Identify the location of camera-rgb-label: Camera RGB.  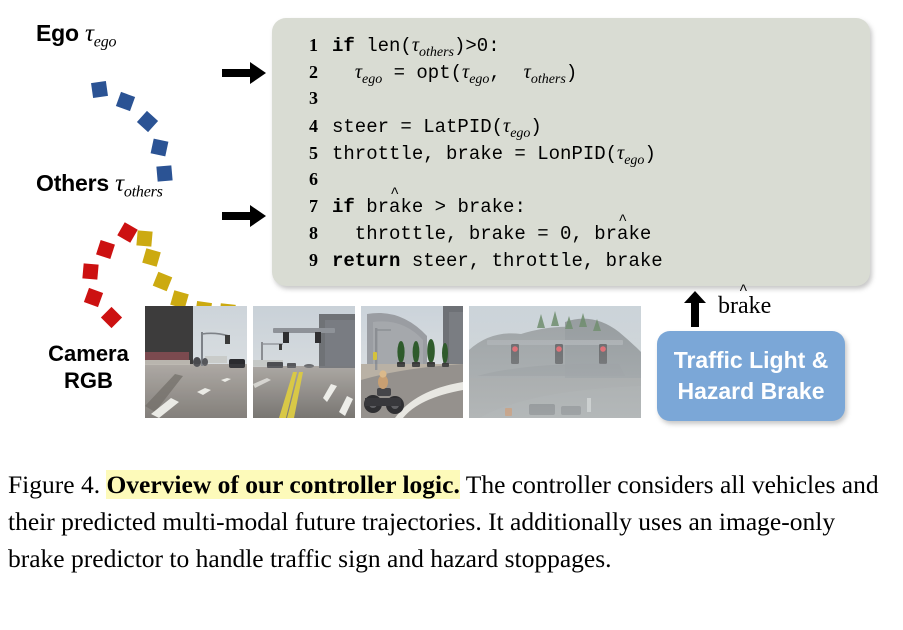
(88, 367).